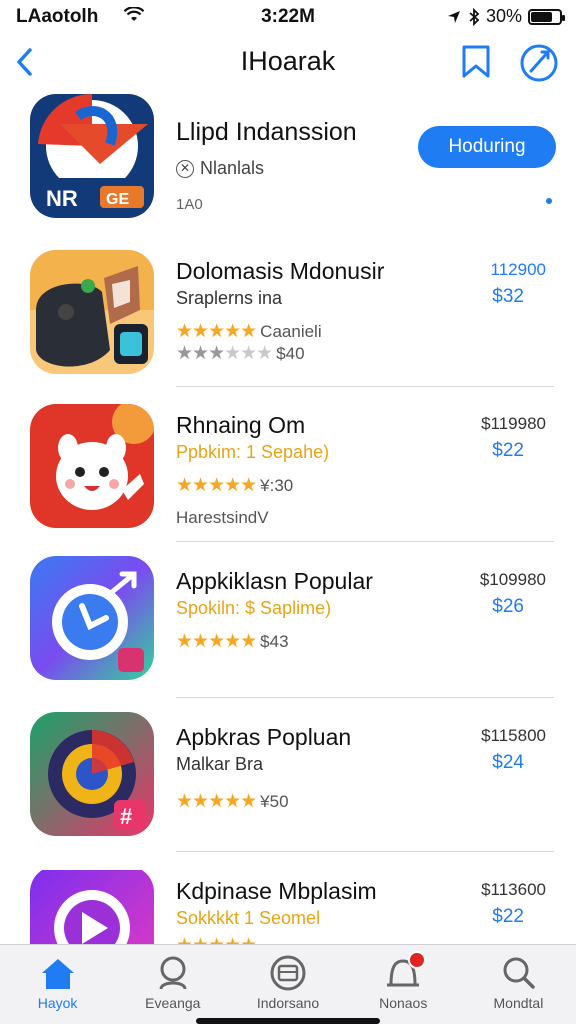 This screenshot has height=1024, width=576. Describe the element at coordinates (216, 939) in the screenshot. I see `rating-stars: ★★★★★` at that location.